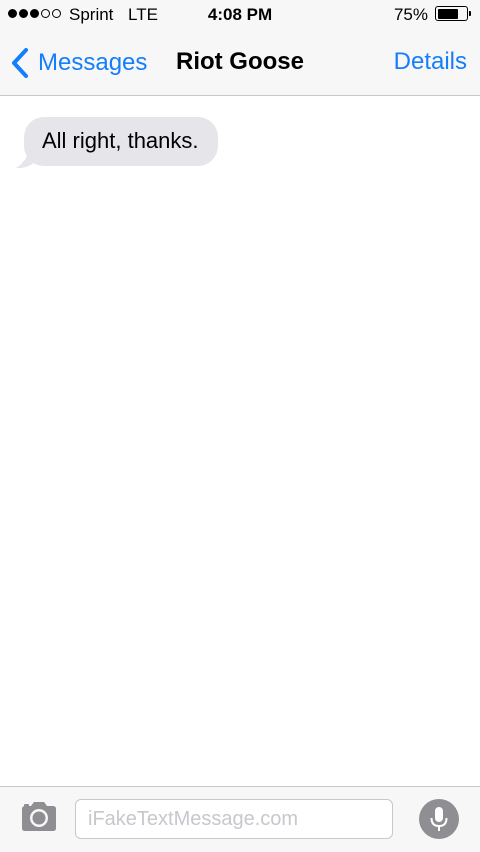 The height and width of the screenshot is (852, 480). What do you see at coordinates (240, 15) in the screenshot?
I see `status-bar: Sprint LTE 4:08 PM 75%` at bounding box center [240, 15].